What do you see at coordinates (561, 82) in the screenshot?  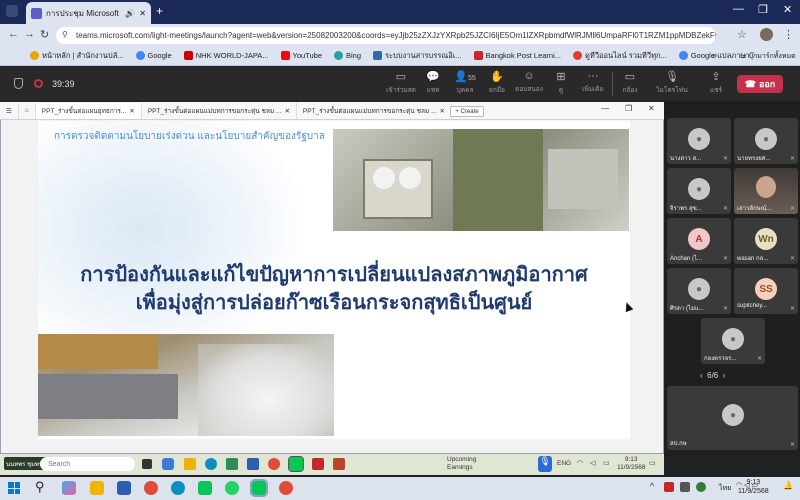 I see `view-button: ⊞ ดู` at bounding box center [561, 82].